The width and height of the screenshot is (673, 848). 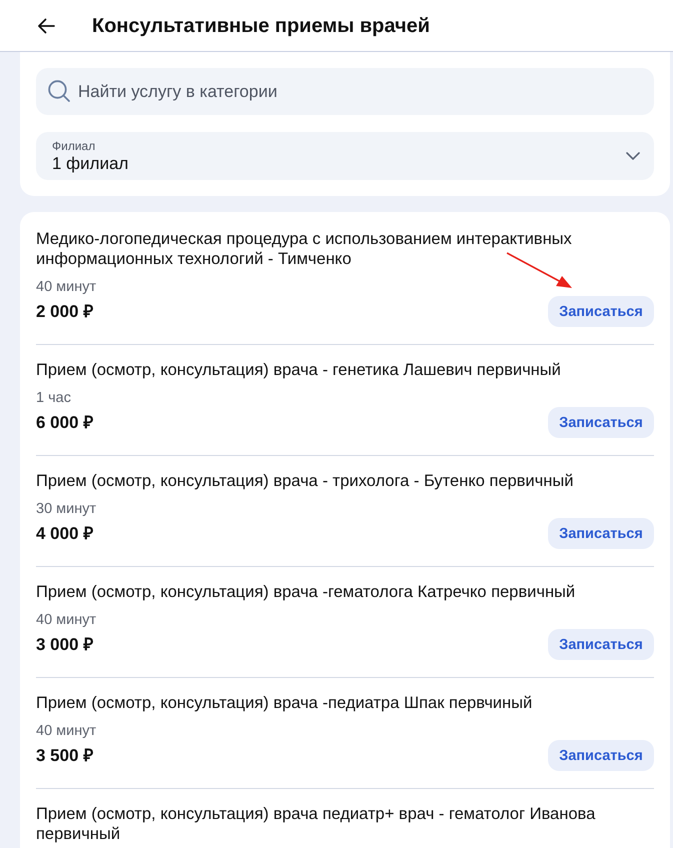 What do you see at coordinates (345, 91) in the screenshot?
I see `search-field: Найти услугу в категории` at bounding box center [345, 91].